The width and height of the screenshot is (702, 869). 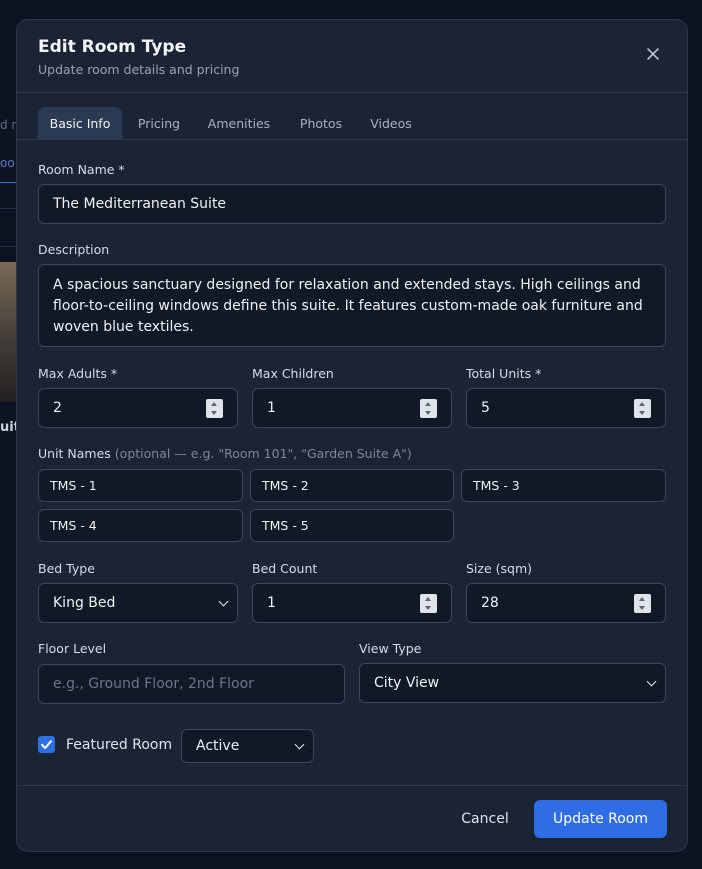 What do you see at coordinates (7, 163) in the screenshot?
I see `background-tab-fragment: oo` at bounding box center [7, 163].